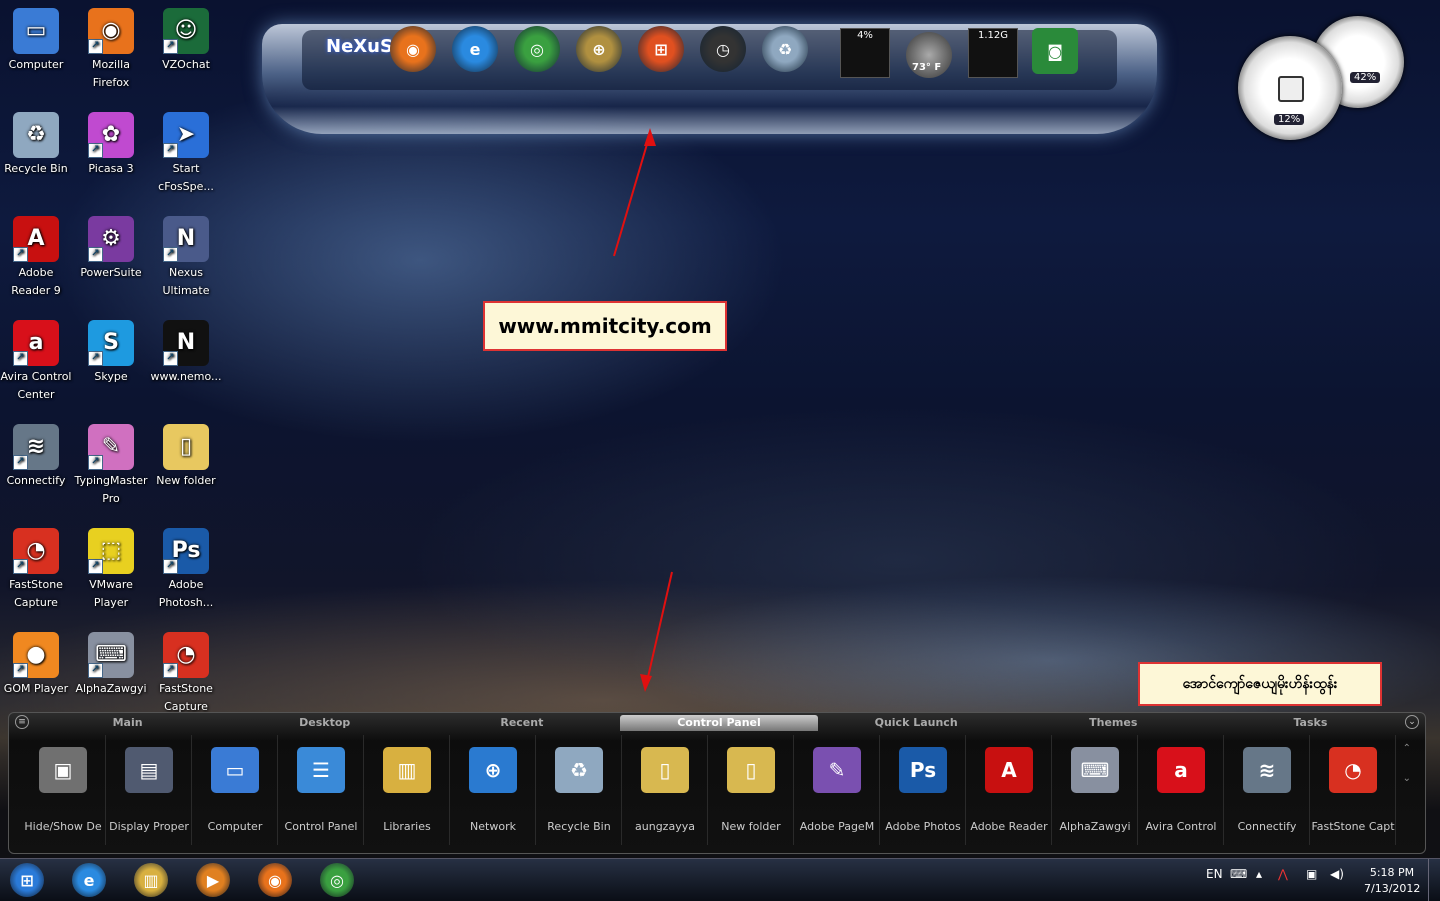 Image resolution: width=1440 pixels, height=901 pixels. Describe the element at coordinates (36, 362) in the screenshot. I see `desktop-icon: a ↗ Avira Control Center` at that location.